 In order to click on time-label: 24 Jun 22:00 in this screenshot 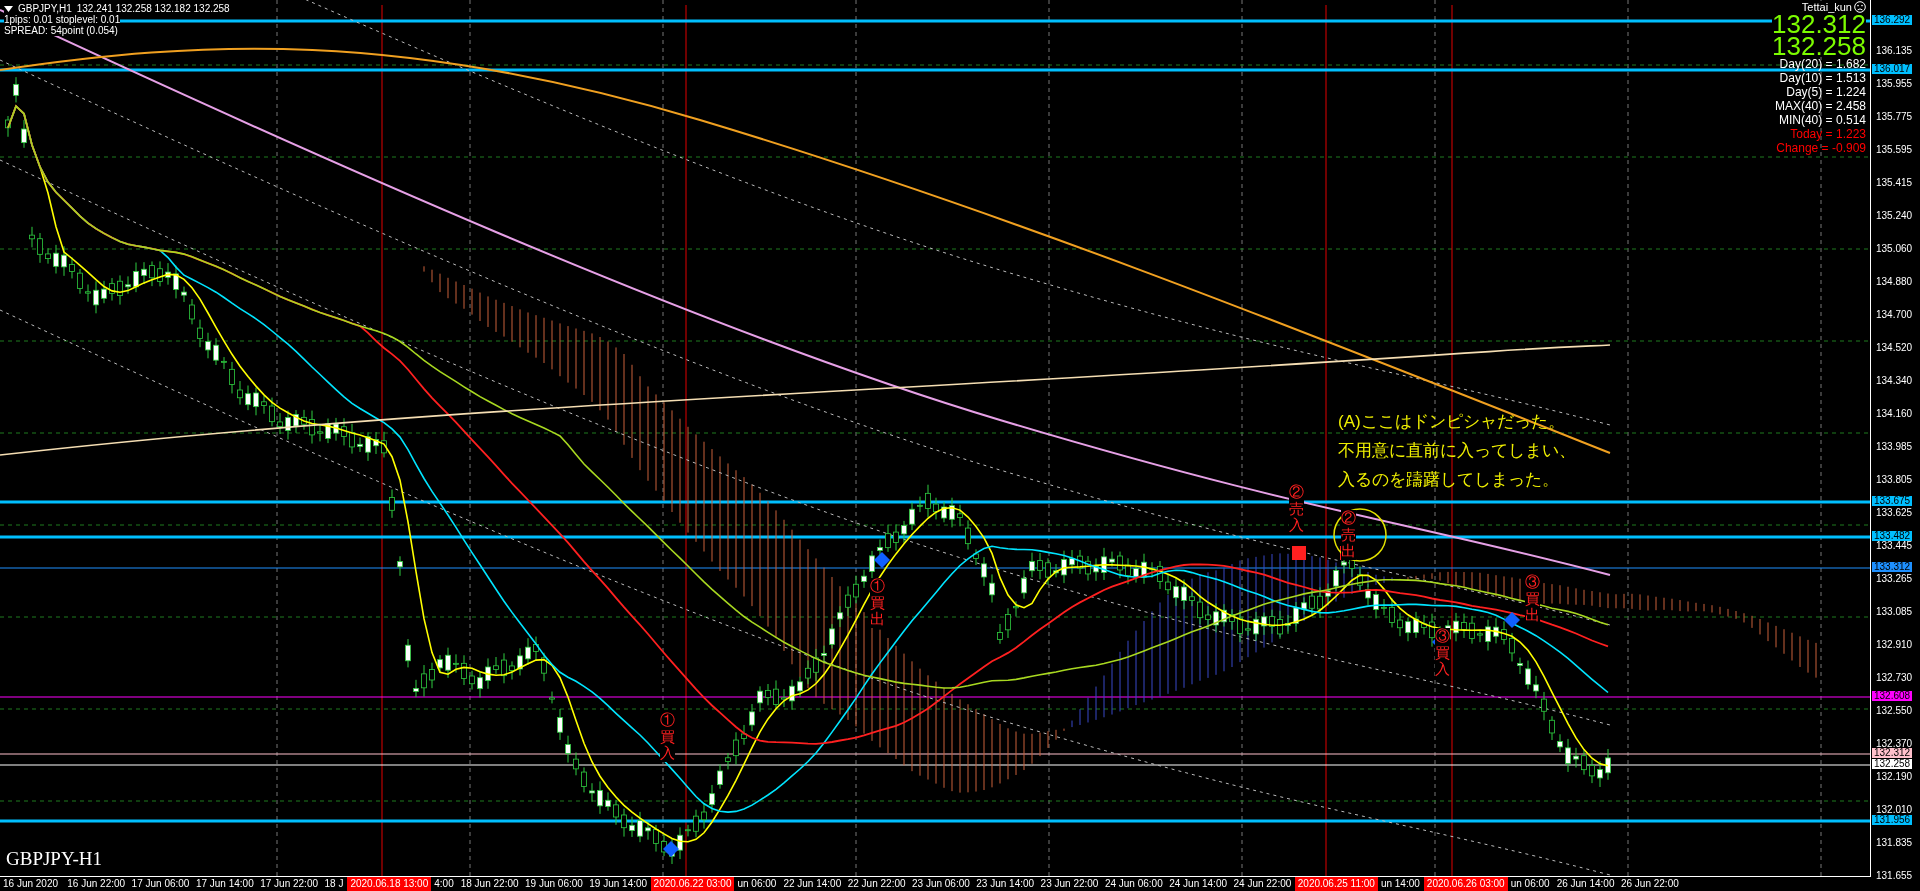, I will do `click(1262, 884)`.